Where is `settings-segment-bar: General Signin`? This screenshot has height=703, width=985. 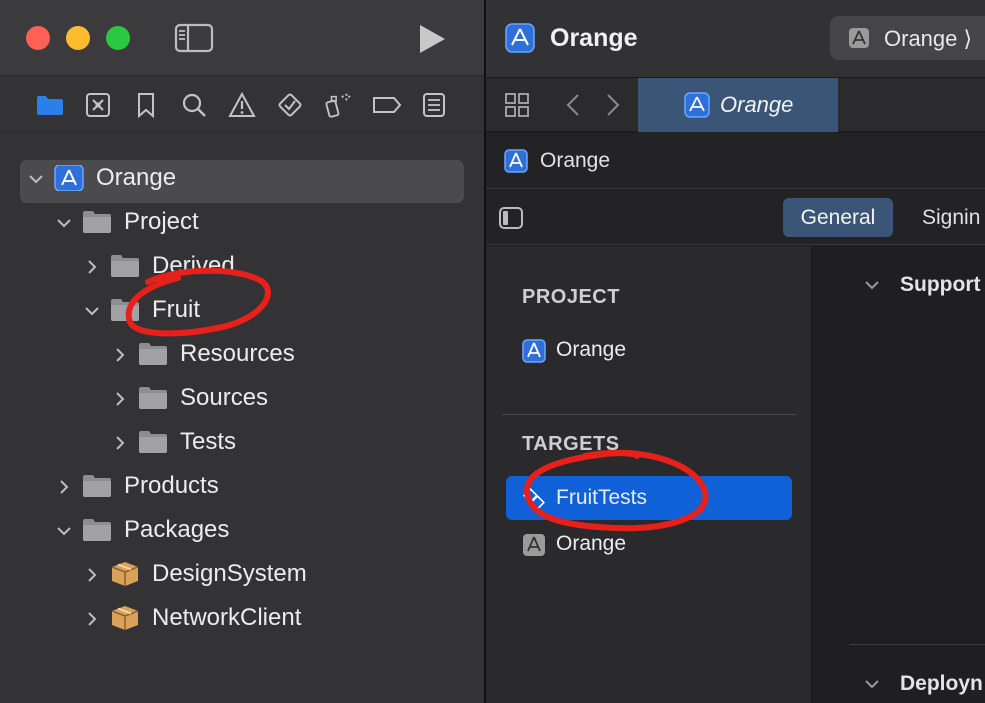
settings-segment-bar: General Signin is located at coordinates (735, 217).